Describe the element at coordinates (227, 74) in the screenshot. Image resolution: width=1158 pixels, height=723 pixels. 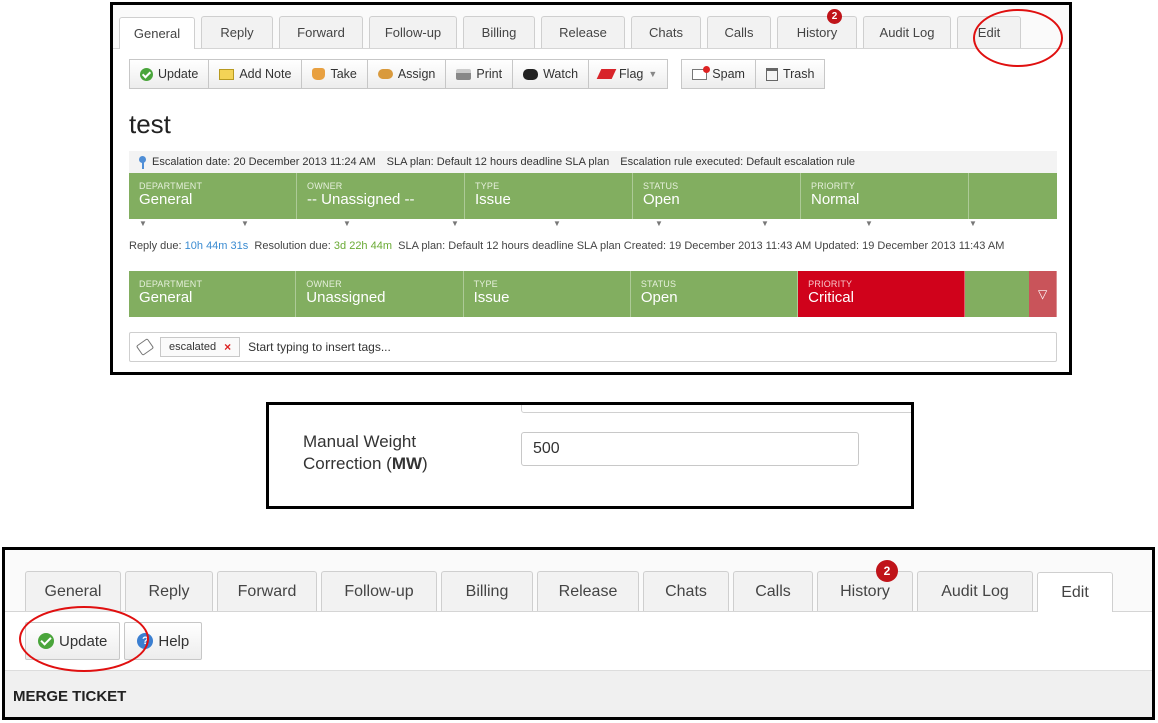
I see `note-icon` at that location.